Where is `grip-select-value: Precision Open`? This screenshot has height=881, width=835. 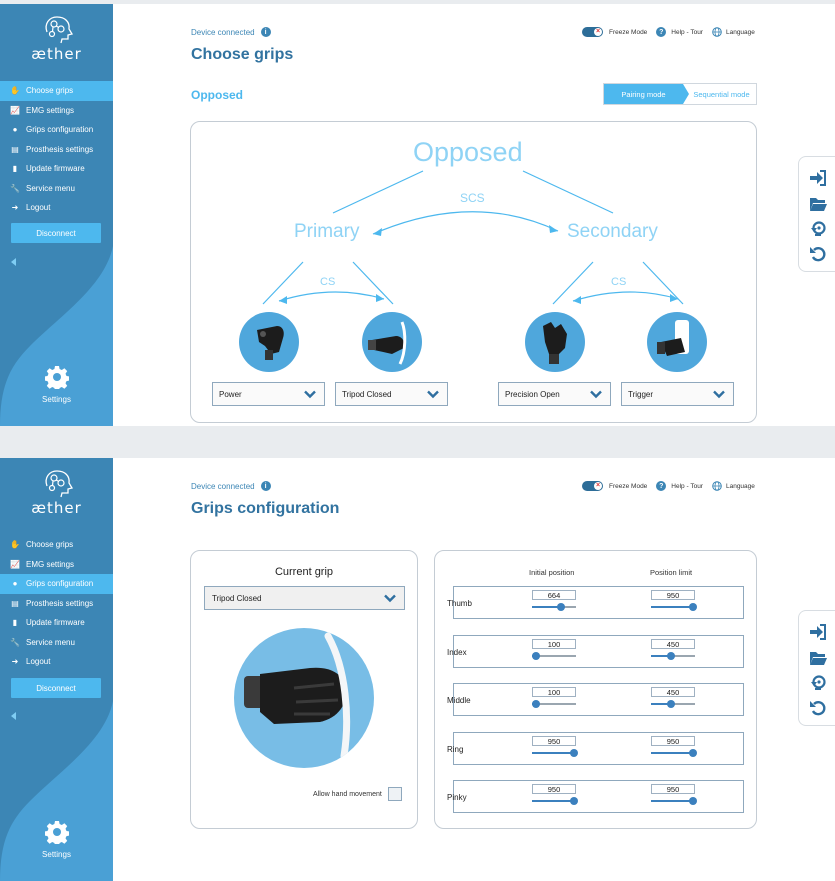
grip-select-value: Precision Open is located at coordinates (532, 394).